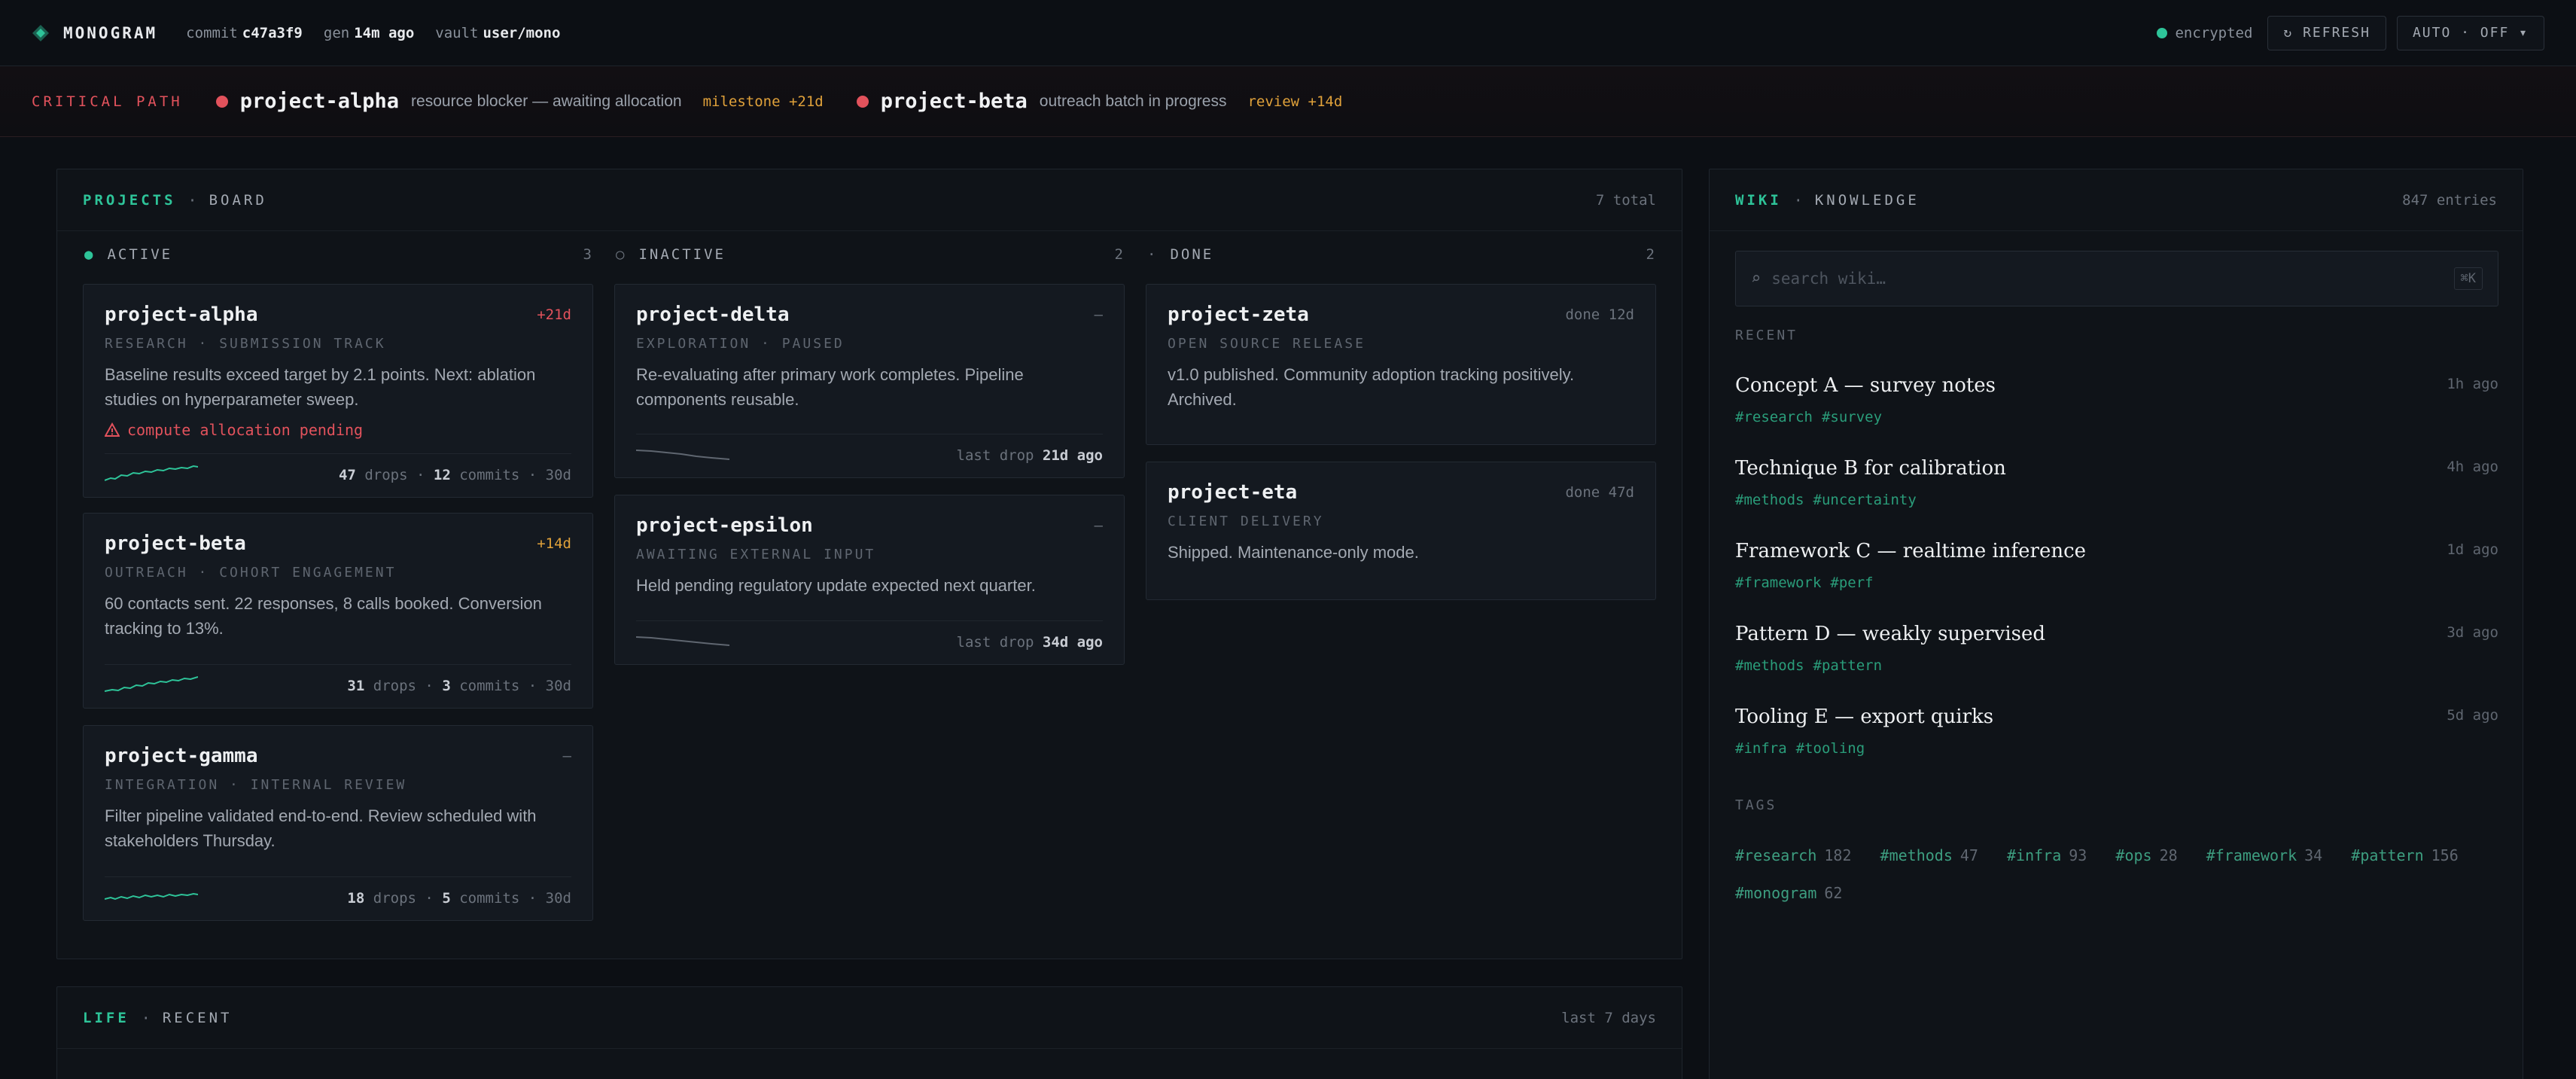 This screenshot has height=1079, width=2576. What do you see at coordinates (251, 573) in the screenshot?
I see `card-subtitle: OUTREACH · COHORT ENGAGEMENT` at bounding box center [251, 573].